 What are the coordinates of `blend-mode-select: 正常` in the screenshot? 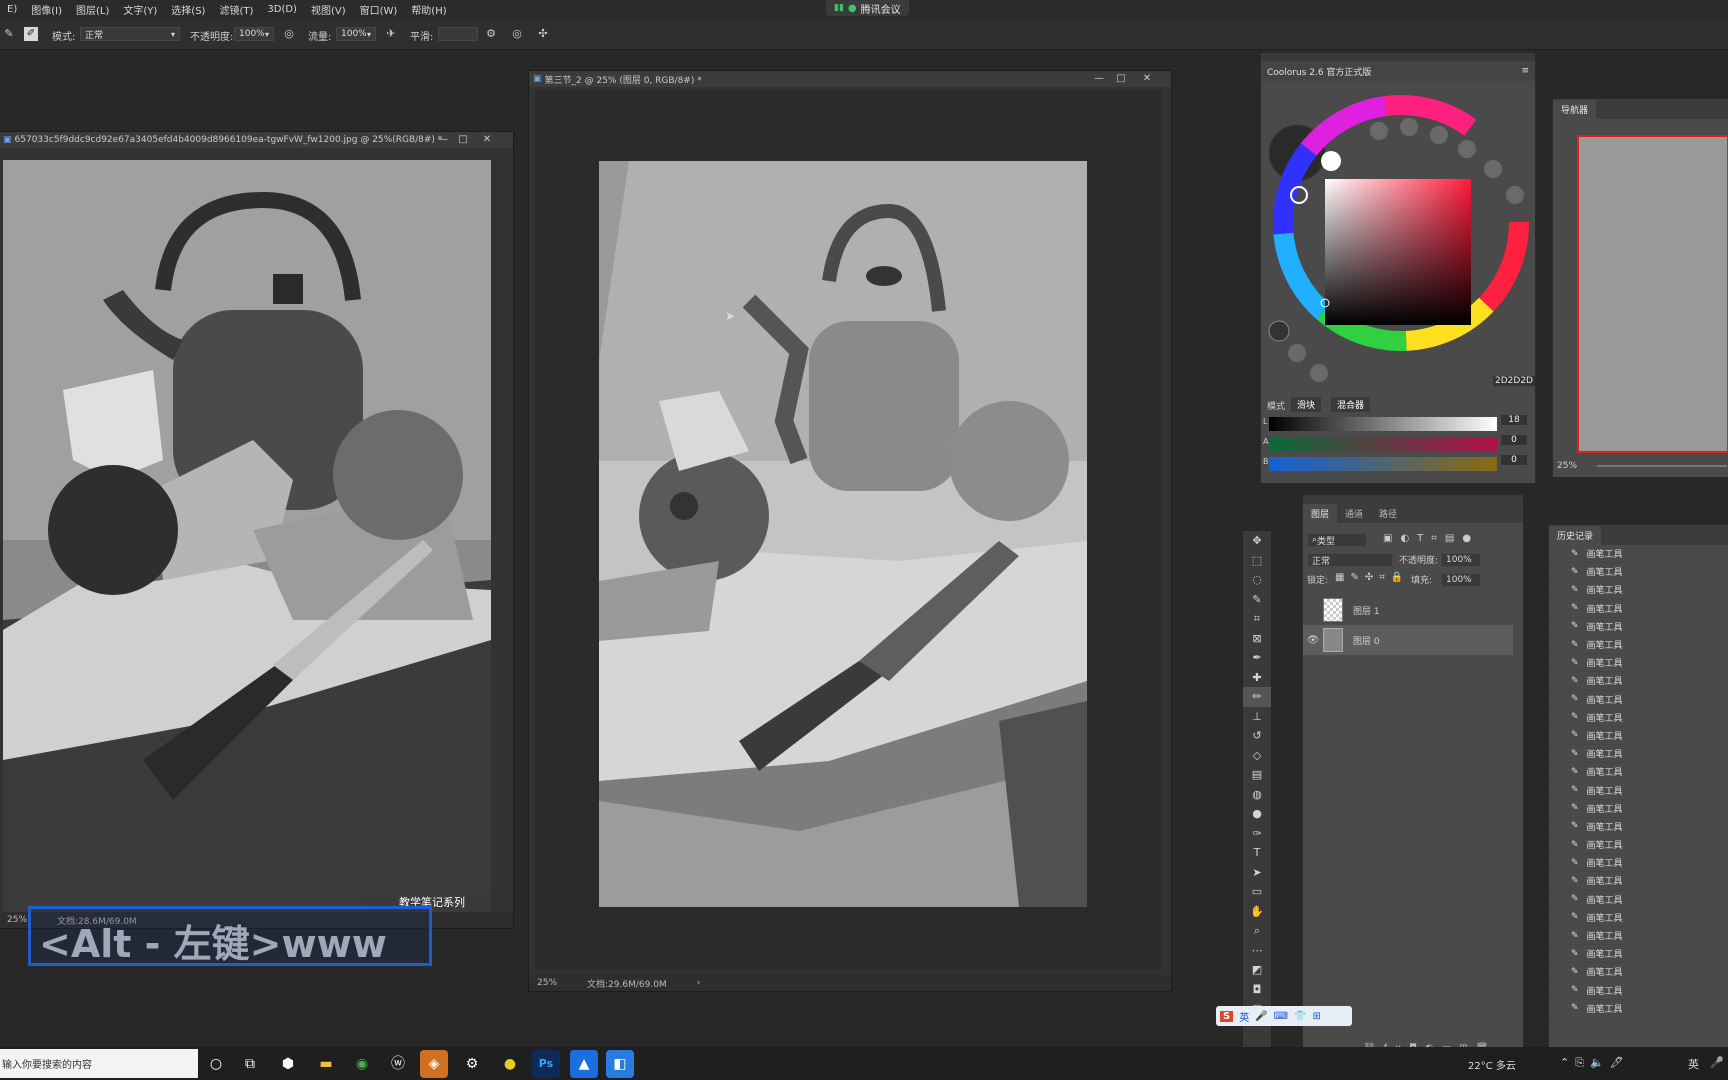 It's located at (1350, 560).